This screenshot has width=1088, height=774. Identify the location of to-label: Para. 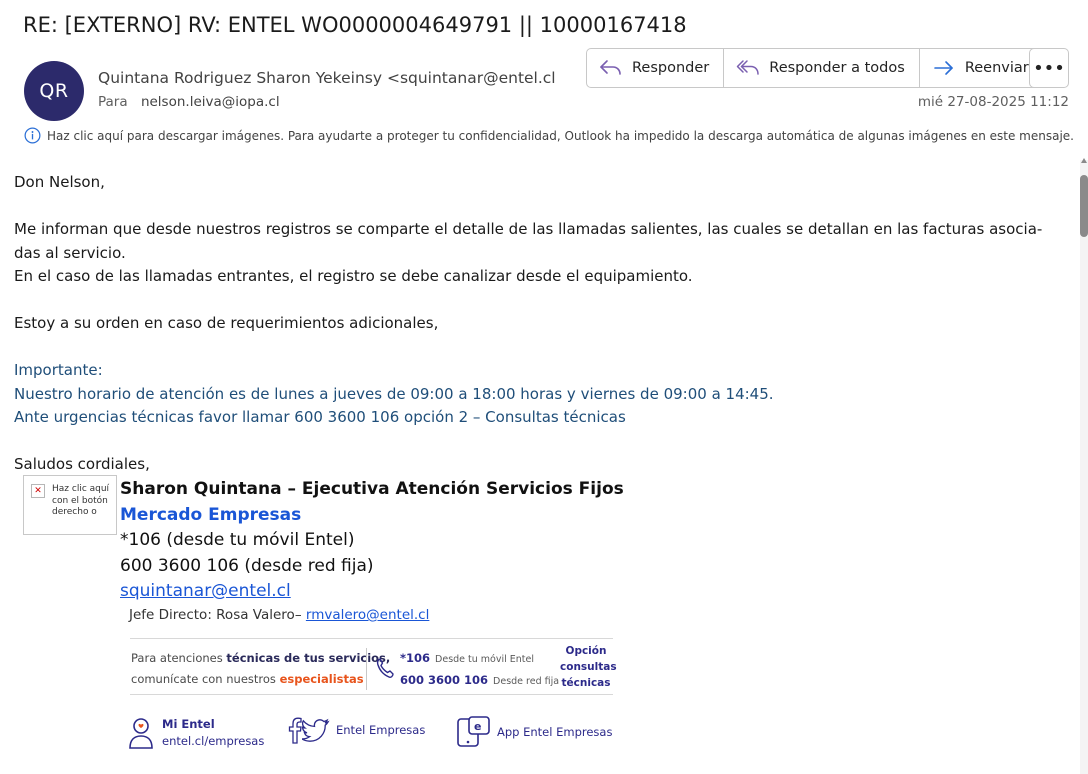
(113, 102).